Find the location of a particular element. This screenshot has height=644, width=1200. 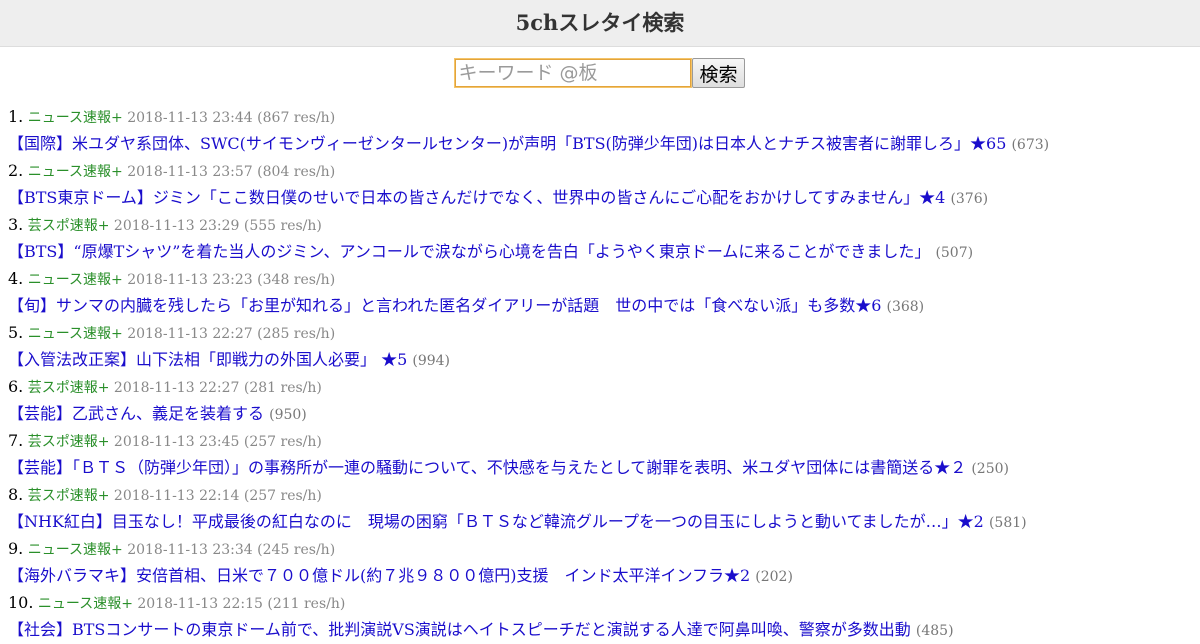

thread-res-count: (950) is located at coordinates (288, 415).